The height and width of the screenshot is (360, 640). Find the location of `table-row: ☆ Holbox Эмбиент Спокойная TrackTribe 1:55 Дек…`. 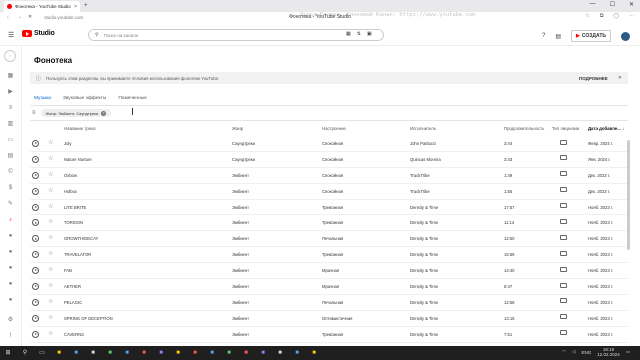

table-row: ☆ Holbox Эмбиент Спокойная TrackTribe 1:55 Дек… is located at coordinates (329, 192).